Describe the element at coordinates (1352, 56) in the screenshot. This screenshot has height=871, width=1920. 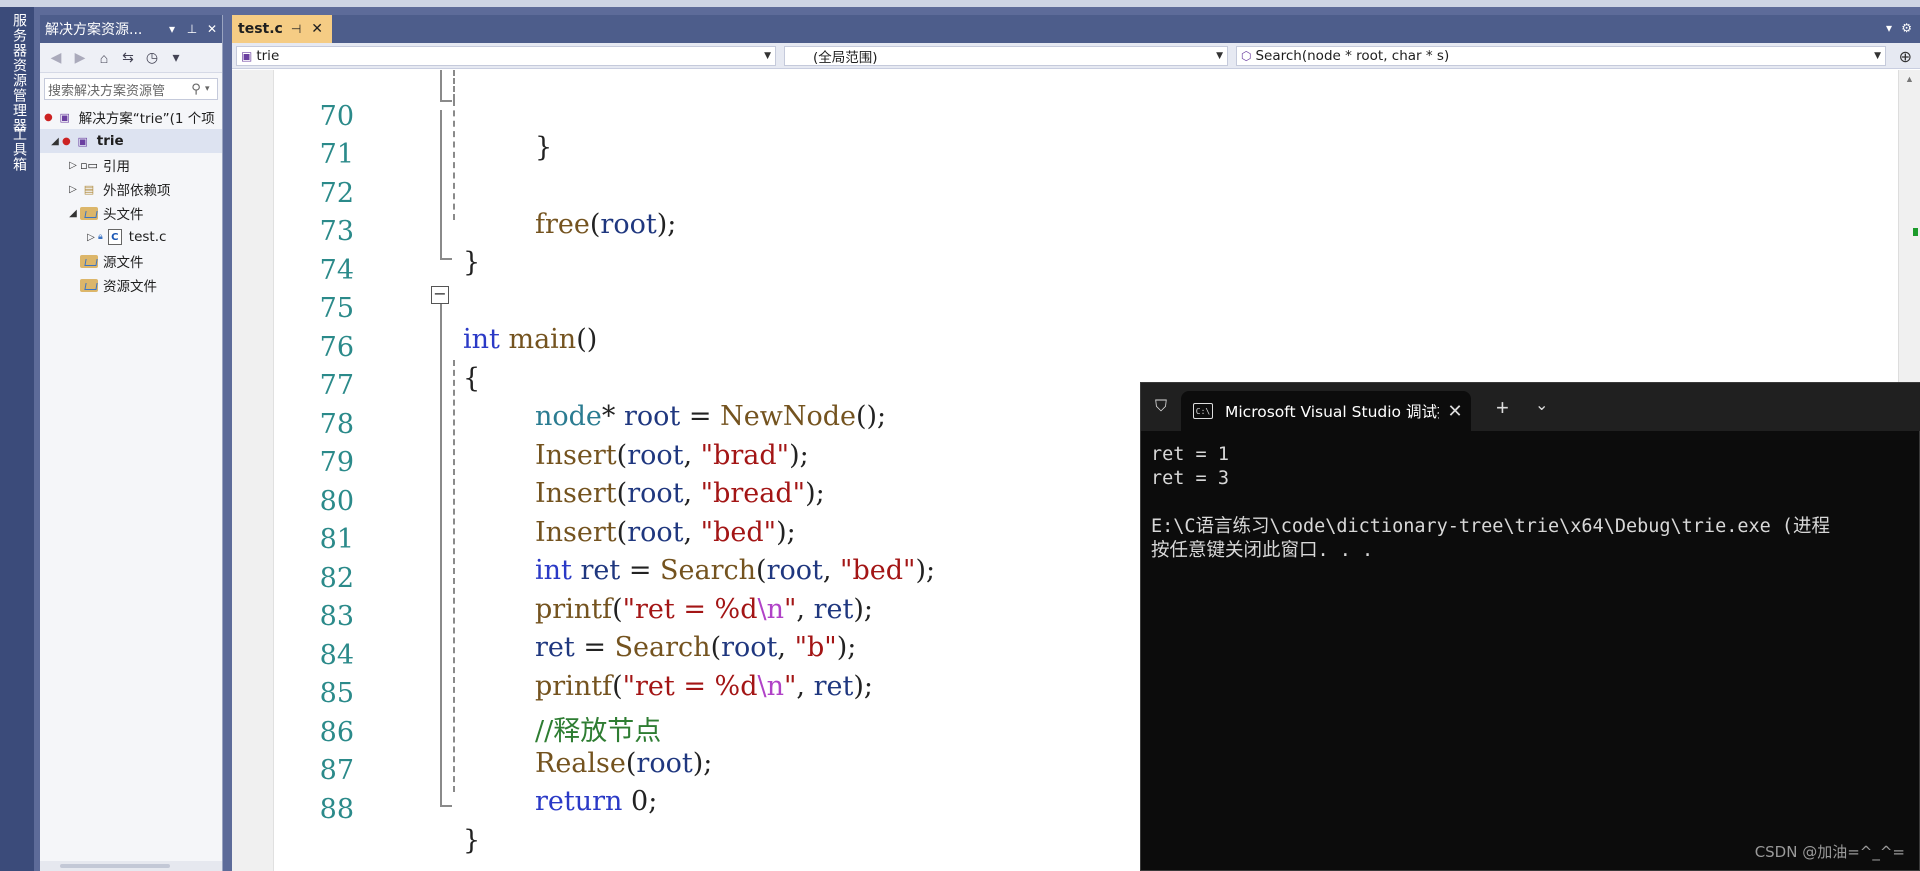
I see `member-dropdown-value: Search(node * root, char * s)` at that location.